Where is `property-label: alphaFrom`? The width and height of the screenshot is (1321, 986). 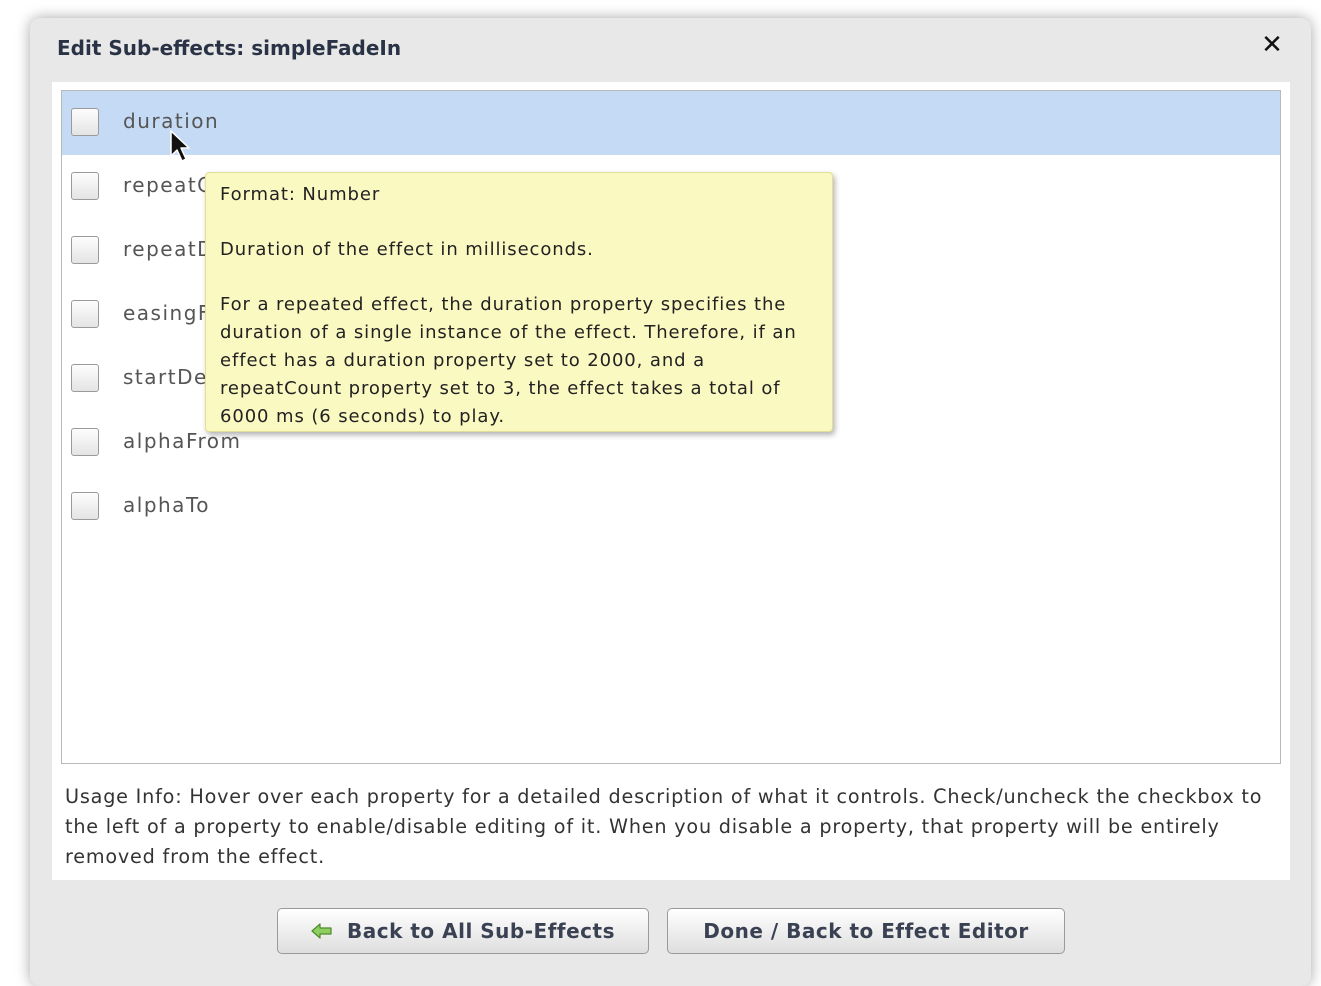
property-label: alphaFrom is located at coordinates (182, 441).